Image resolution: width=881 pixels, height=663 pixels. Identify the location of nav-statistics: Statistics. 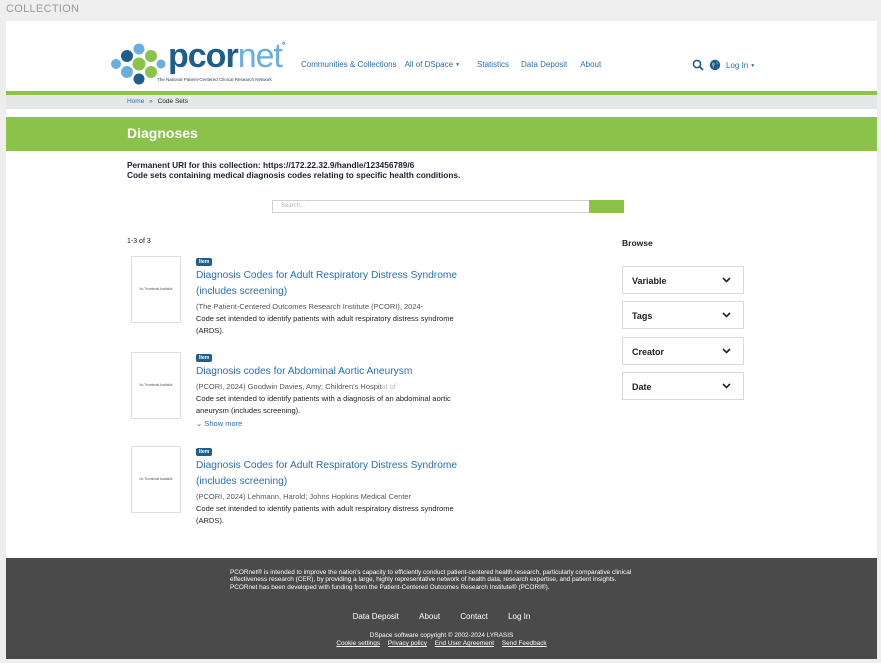
(493, 64).